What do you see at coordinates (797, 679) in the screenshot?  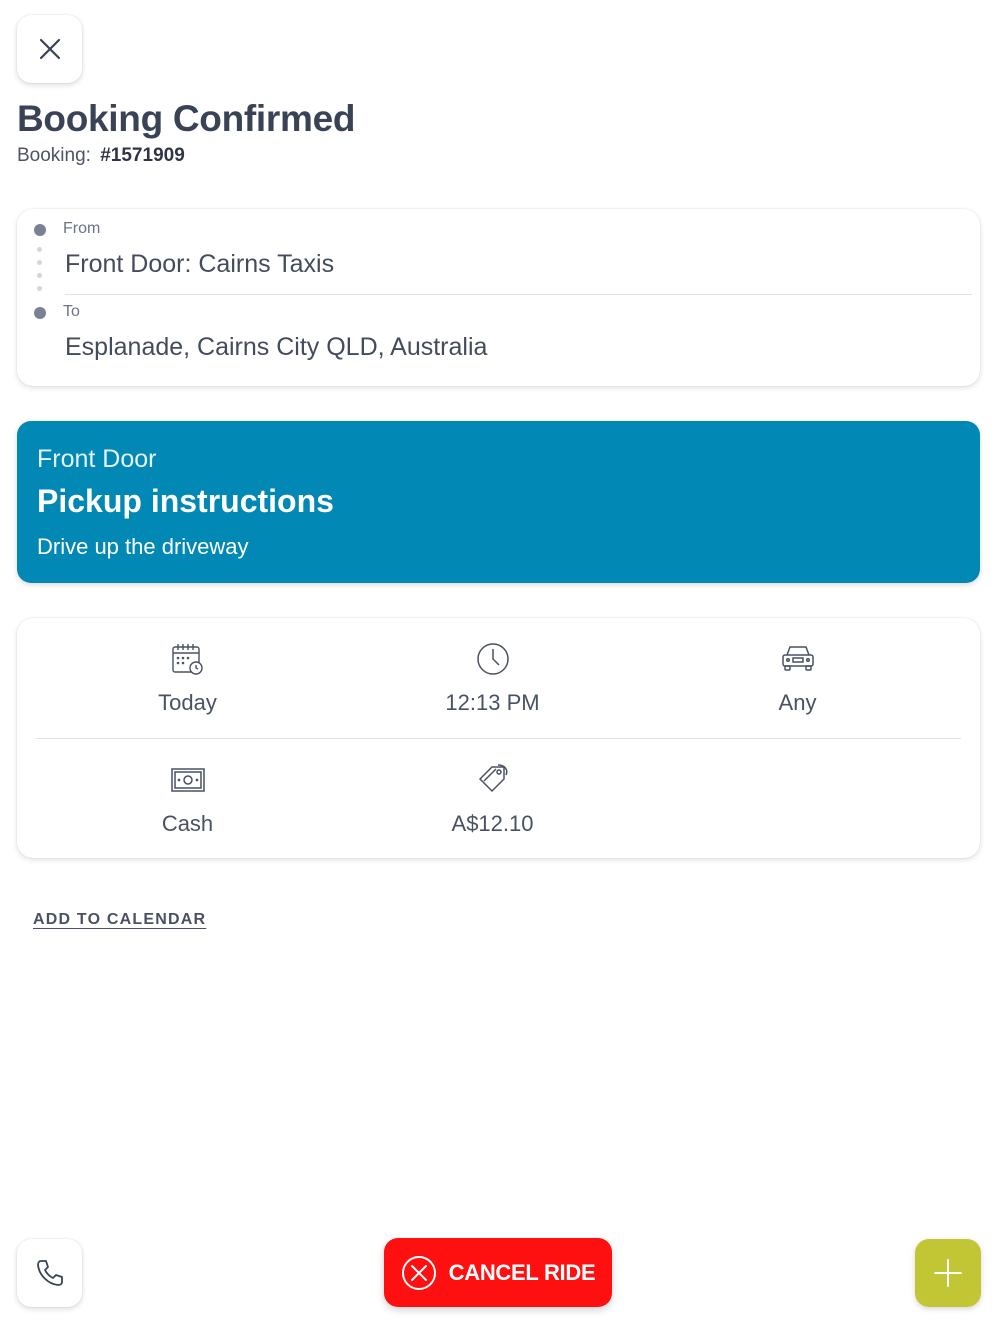 I see `detail-vehicle: Any` at bounding box center [797, 679].